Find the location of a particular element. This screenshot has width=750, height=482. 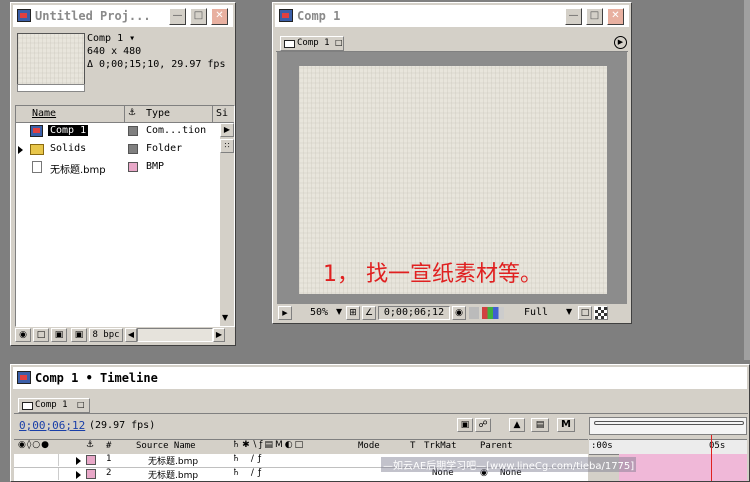

channel-icon is located at coordinates (493, 313).